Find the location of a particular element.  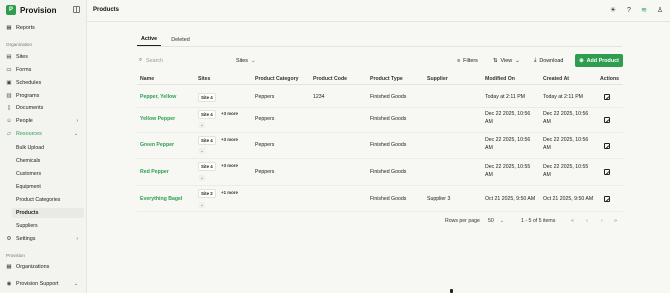

wifi-icon: ≋ is located at coordinates (644, 10).